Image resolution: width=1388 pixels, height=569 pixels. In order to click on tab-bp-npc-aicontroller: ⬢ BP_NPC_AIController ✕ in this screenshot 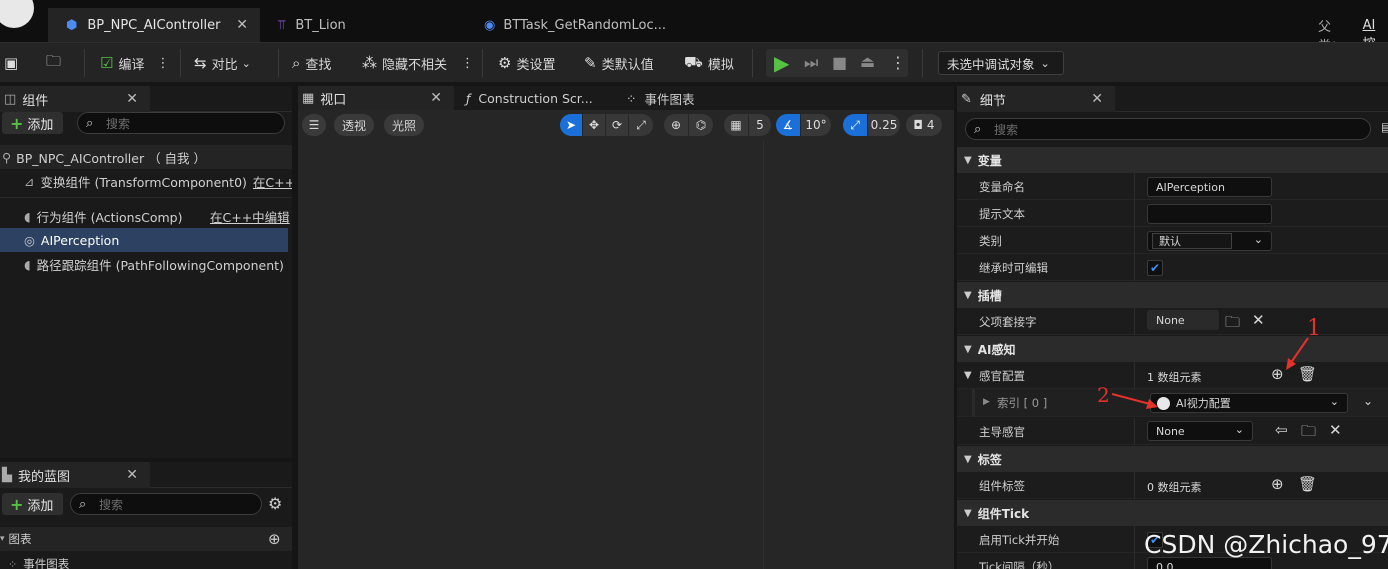, I will do `click(154, 25)`.